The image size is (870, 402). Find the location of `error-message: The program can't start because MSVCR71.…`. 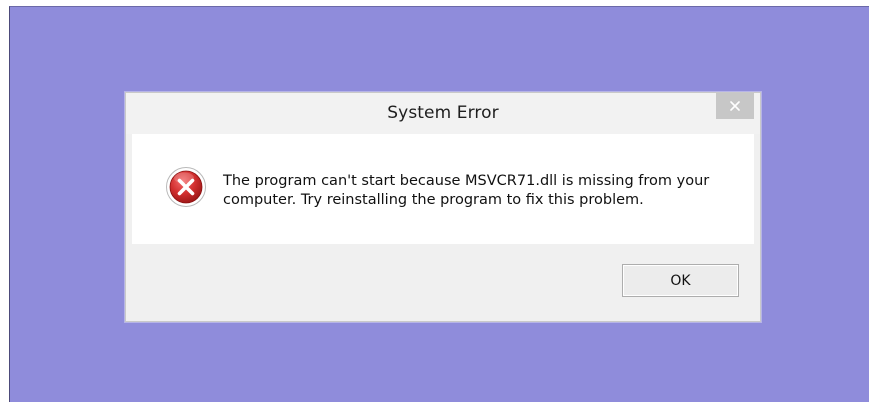

error-message: The program can't start because MSVCR71.… is located at coordinates (466, 190).